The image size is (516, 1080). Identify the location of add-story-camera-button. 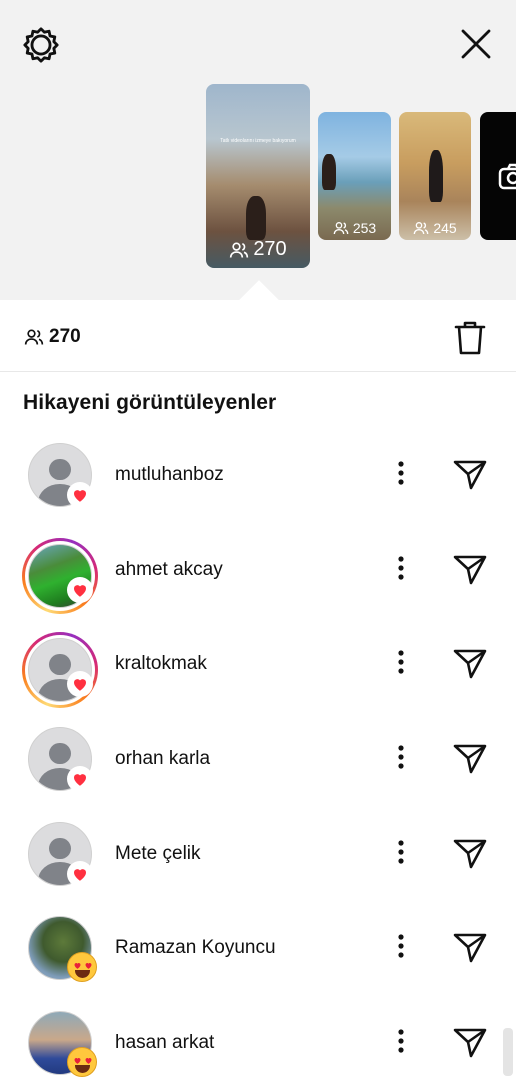
(498, 176).